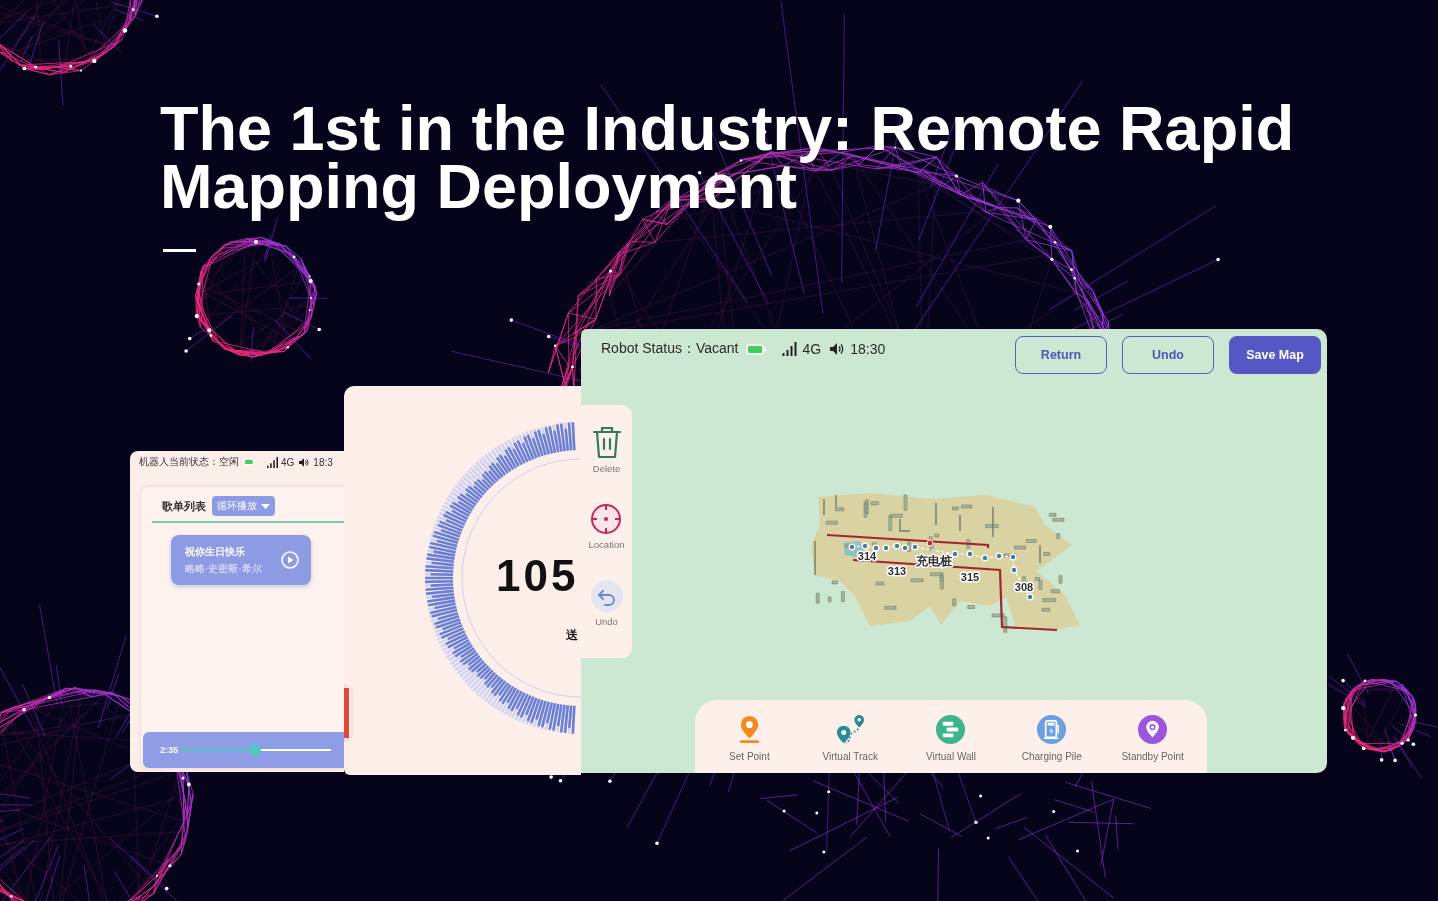 This screenshot has height=901, width=1438. I want to click on tool-button: Virtual Track, so click(850, 738).